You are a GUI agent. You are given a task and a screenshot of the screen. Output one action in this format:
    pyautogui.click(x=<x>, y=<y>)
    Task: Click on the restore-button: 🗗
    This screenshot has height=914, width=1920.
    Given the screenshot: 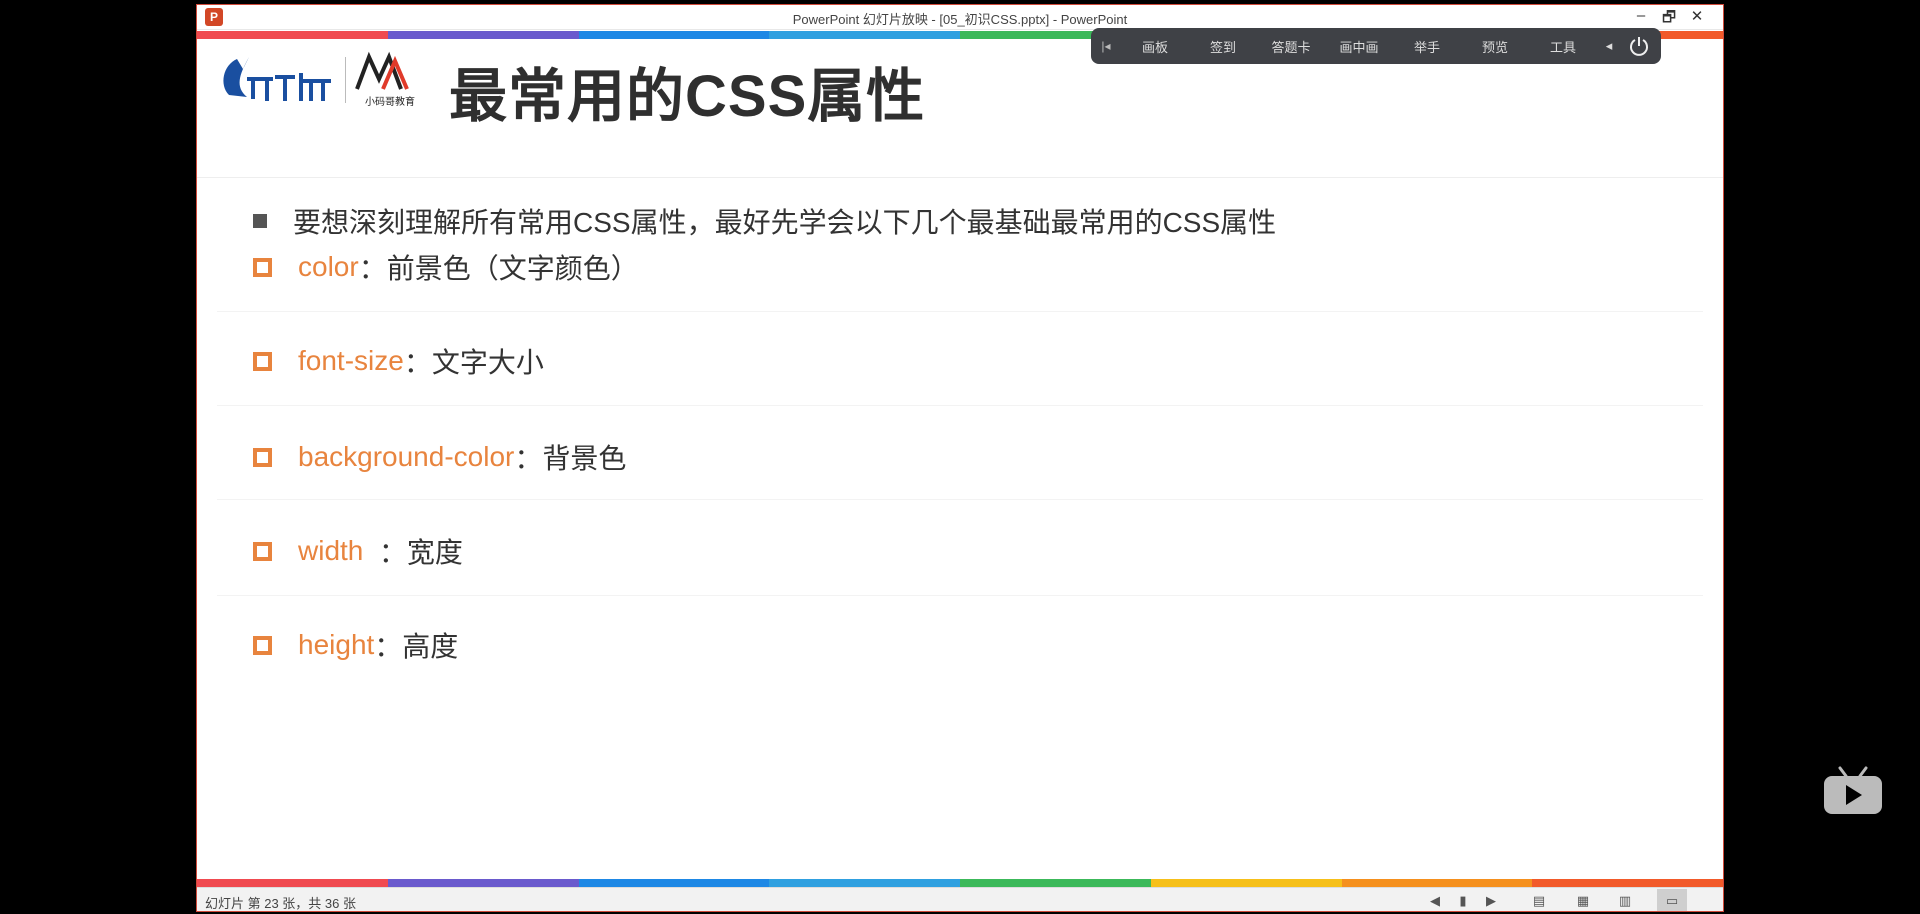 What is the action you would take?
    pyautogui.click(x=1669, y=19)
    